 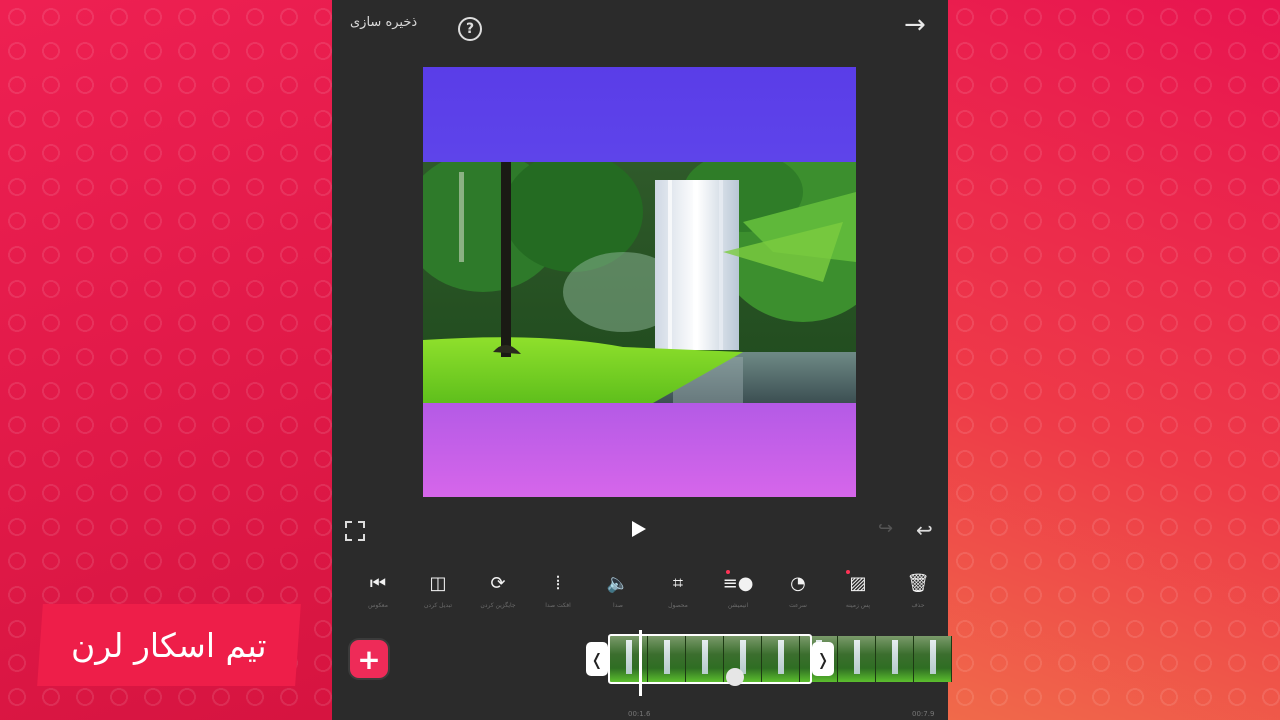 What do you see at coordinates (858, 583) in the screenshot?
I see `background-icon: ▨` at bounding box center [858, 583].